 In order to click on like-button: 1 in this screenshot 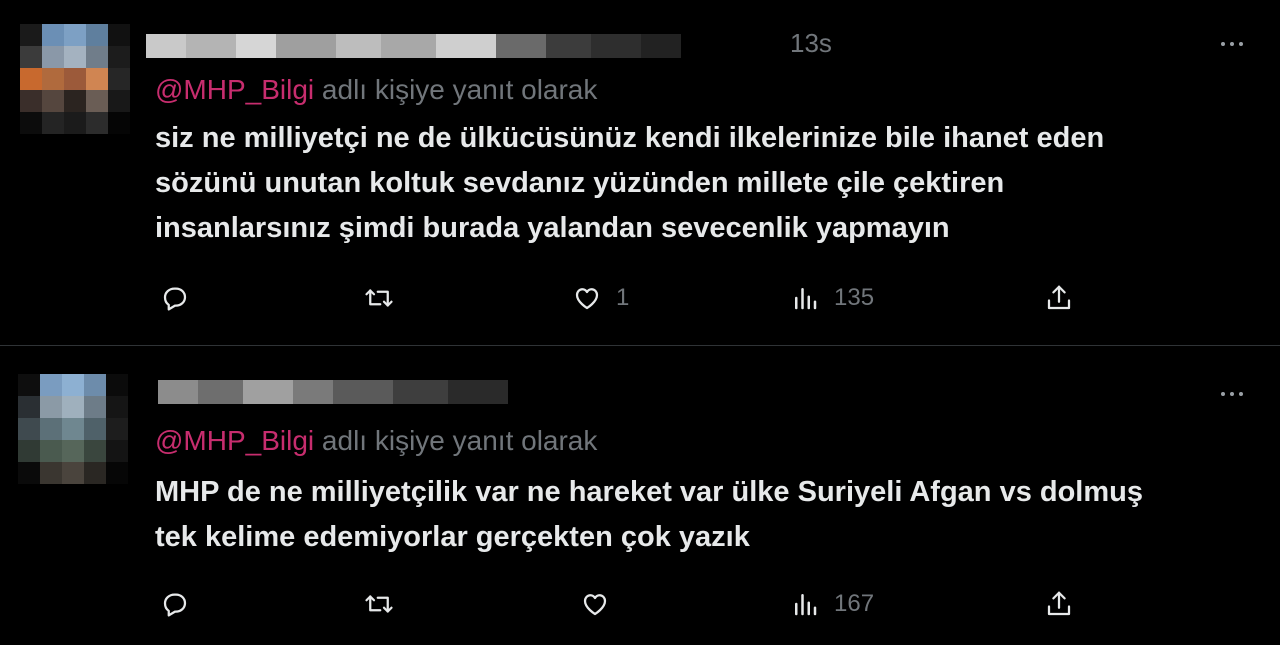, I will do `click(600, 298)`.